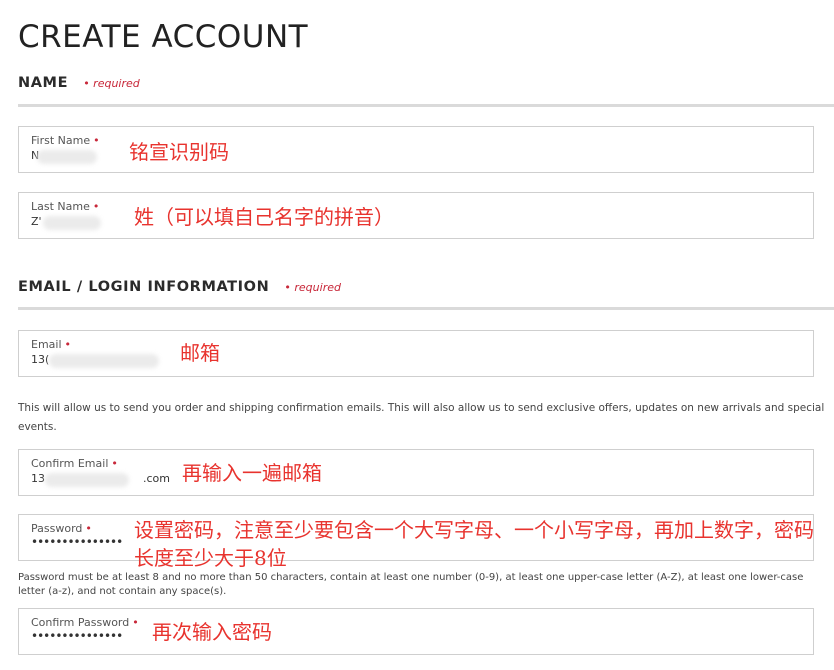 Image resolution: width=834 pixels, height=670 pixels. What do you see at coordinates (65, 206) in the screenshot?
I see `last-name-label: Last Name •` at bounding box center [65, 206].